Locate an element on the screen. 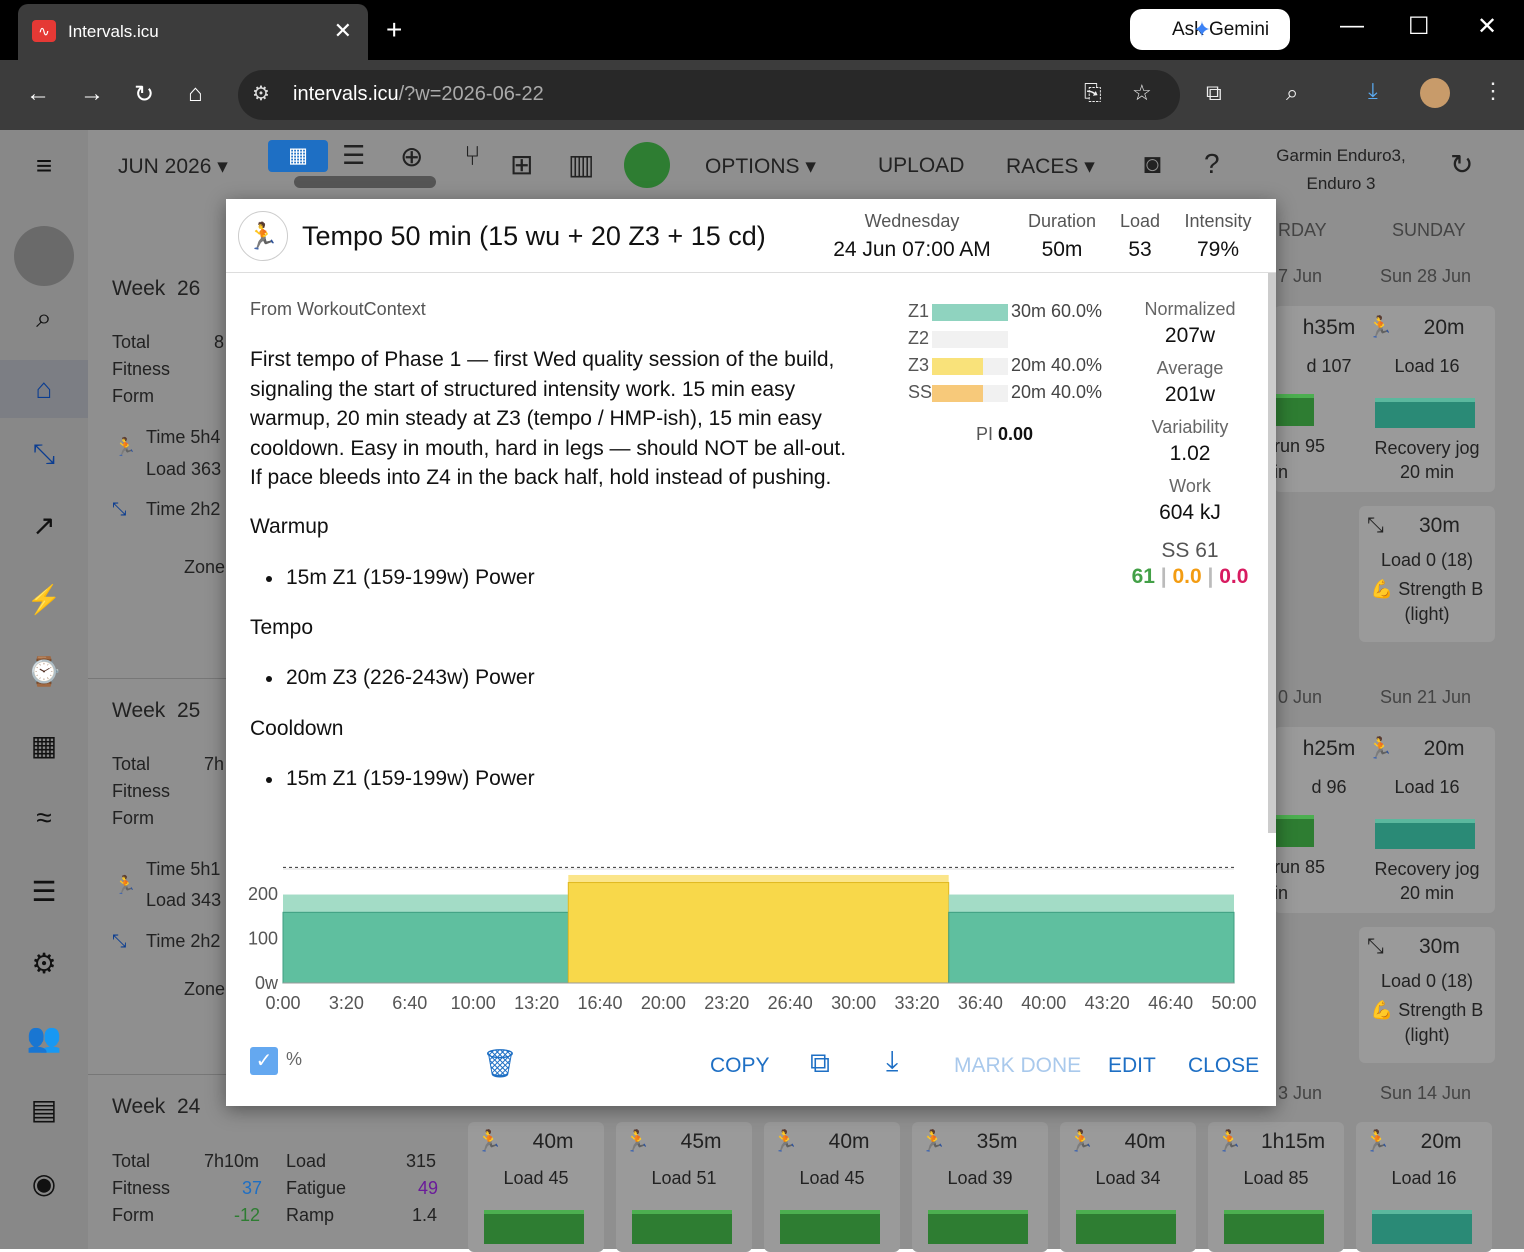 The height and width of the screenshot is (1252, 1524). maximize-icon: ☐ is located at coordinates (1419, 26).